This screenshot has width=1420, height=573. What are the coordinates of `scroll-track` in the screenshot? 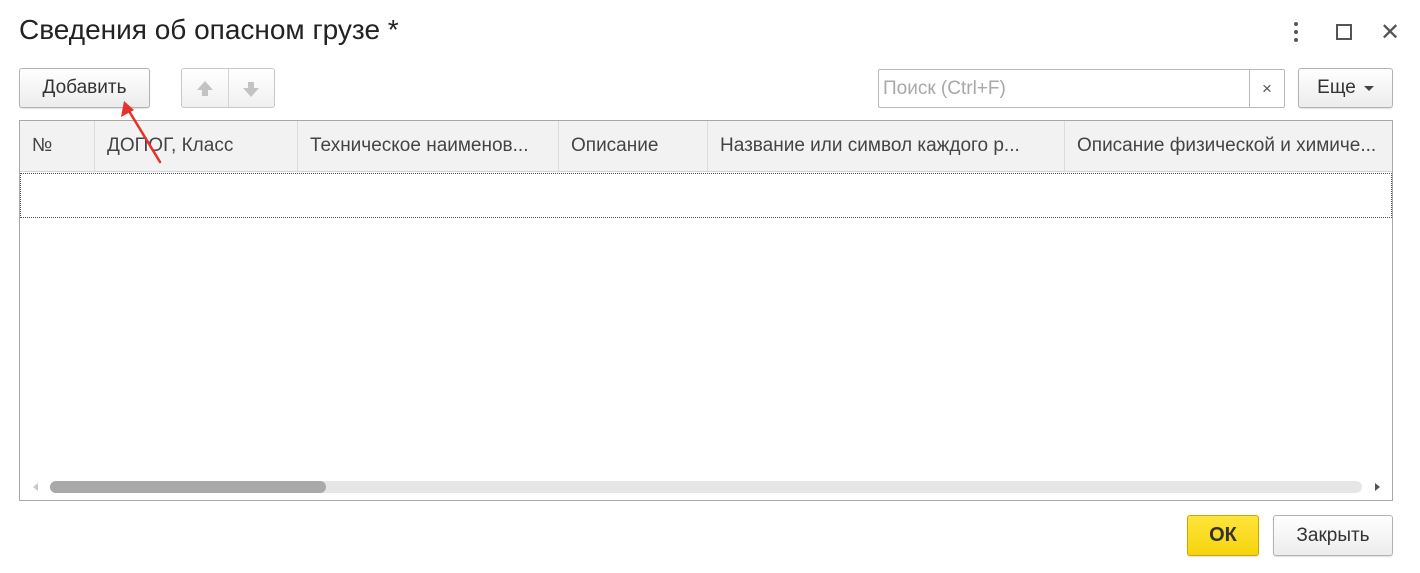 It's located at (706, 487).